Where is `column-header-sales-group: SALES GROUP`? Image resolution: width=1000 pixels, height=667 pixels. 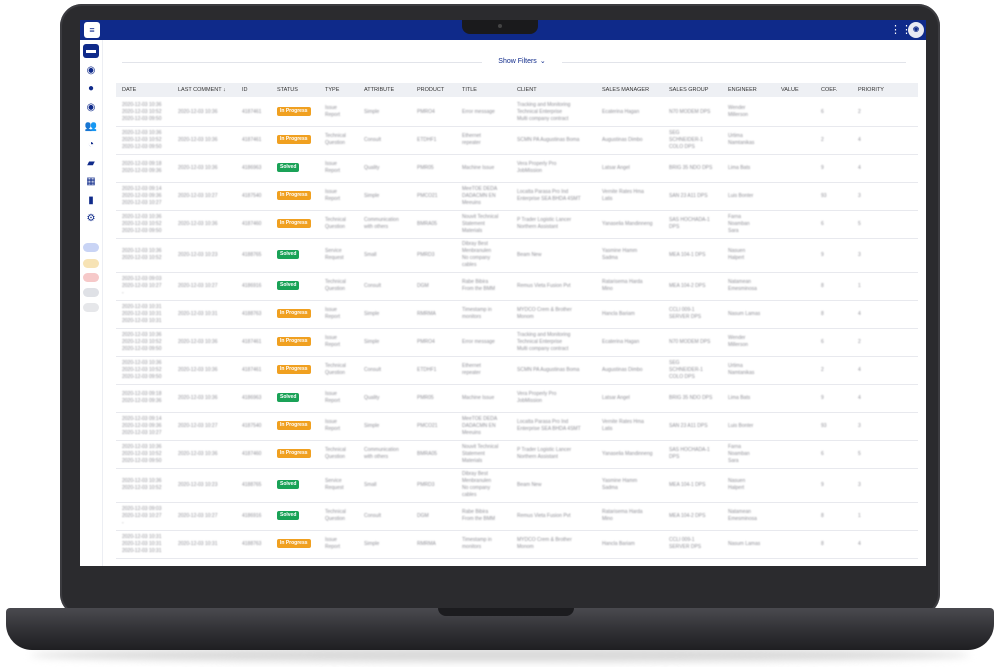
column-header-sales-group: SALES GROUP is located at coordinates (688, 90).